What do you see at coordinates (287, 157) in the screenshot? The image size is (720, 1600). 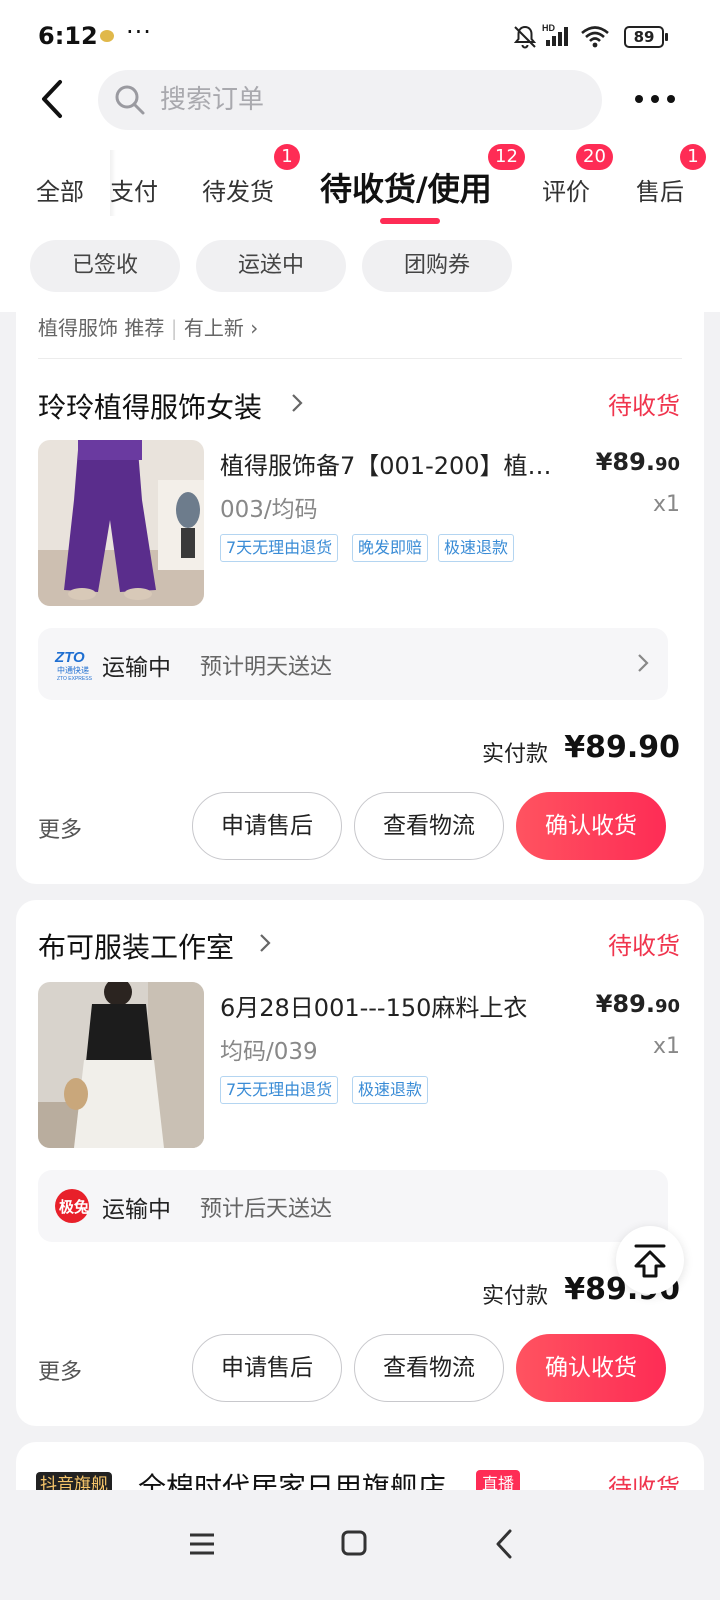 I see `tab-to-ship-badge: 1` at bounding box center [287, 157].